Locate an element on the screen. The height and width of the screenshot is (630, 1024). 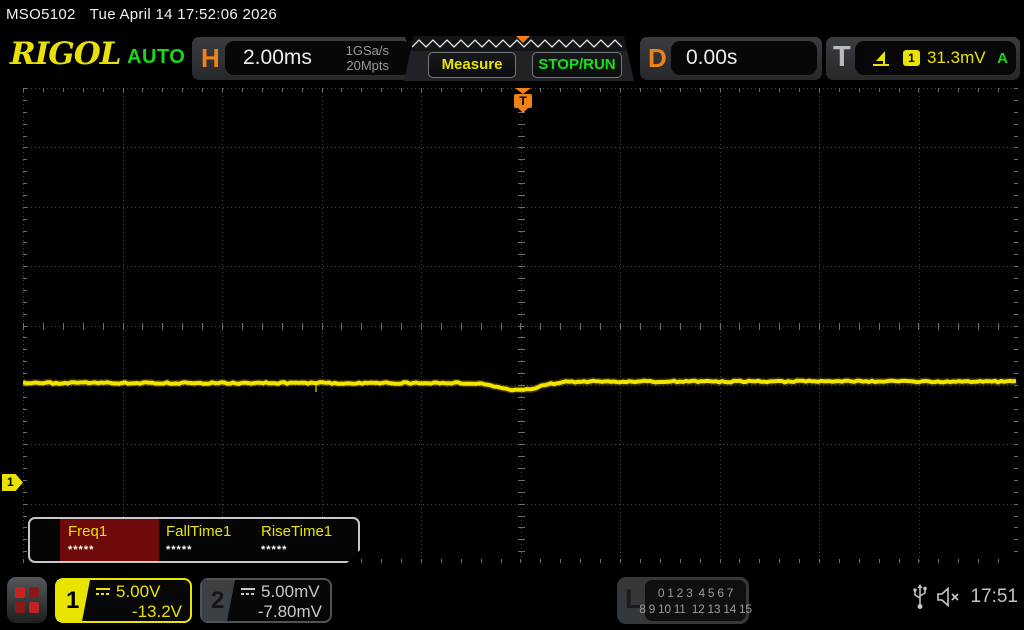
trigger-point-icon is located at coordinates (523, 110).